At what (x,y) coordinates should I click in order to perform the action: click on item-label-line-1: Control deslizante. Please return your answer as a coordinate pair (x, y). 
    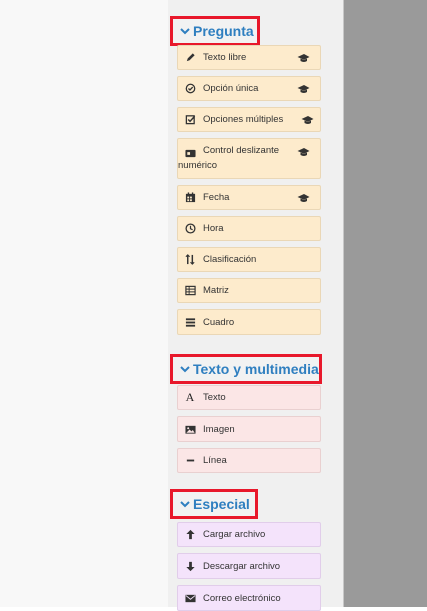
    Looking at the image, I should click on (241, 150).